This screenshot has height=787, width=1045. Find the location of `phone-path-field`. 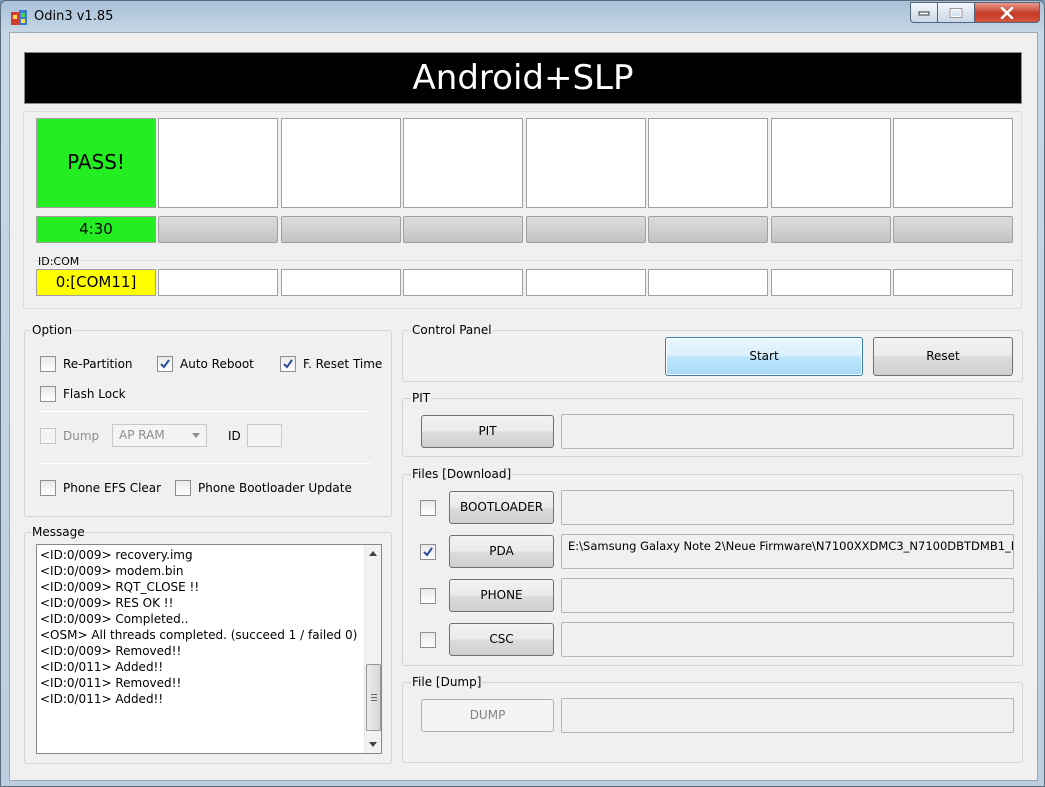

phone-path-field is located at coordinates (787, 595).